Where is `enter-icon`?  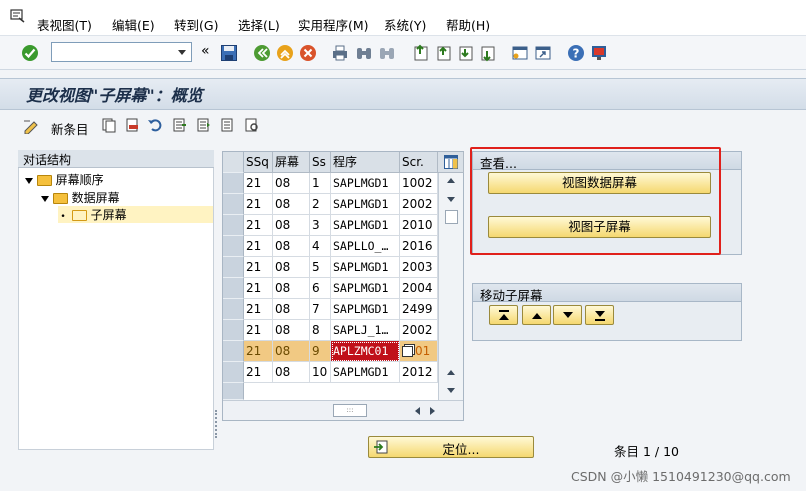 enter-icon is located at coordinates (30, 53).